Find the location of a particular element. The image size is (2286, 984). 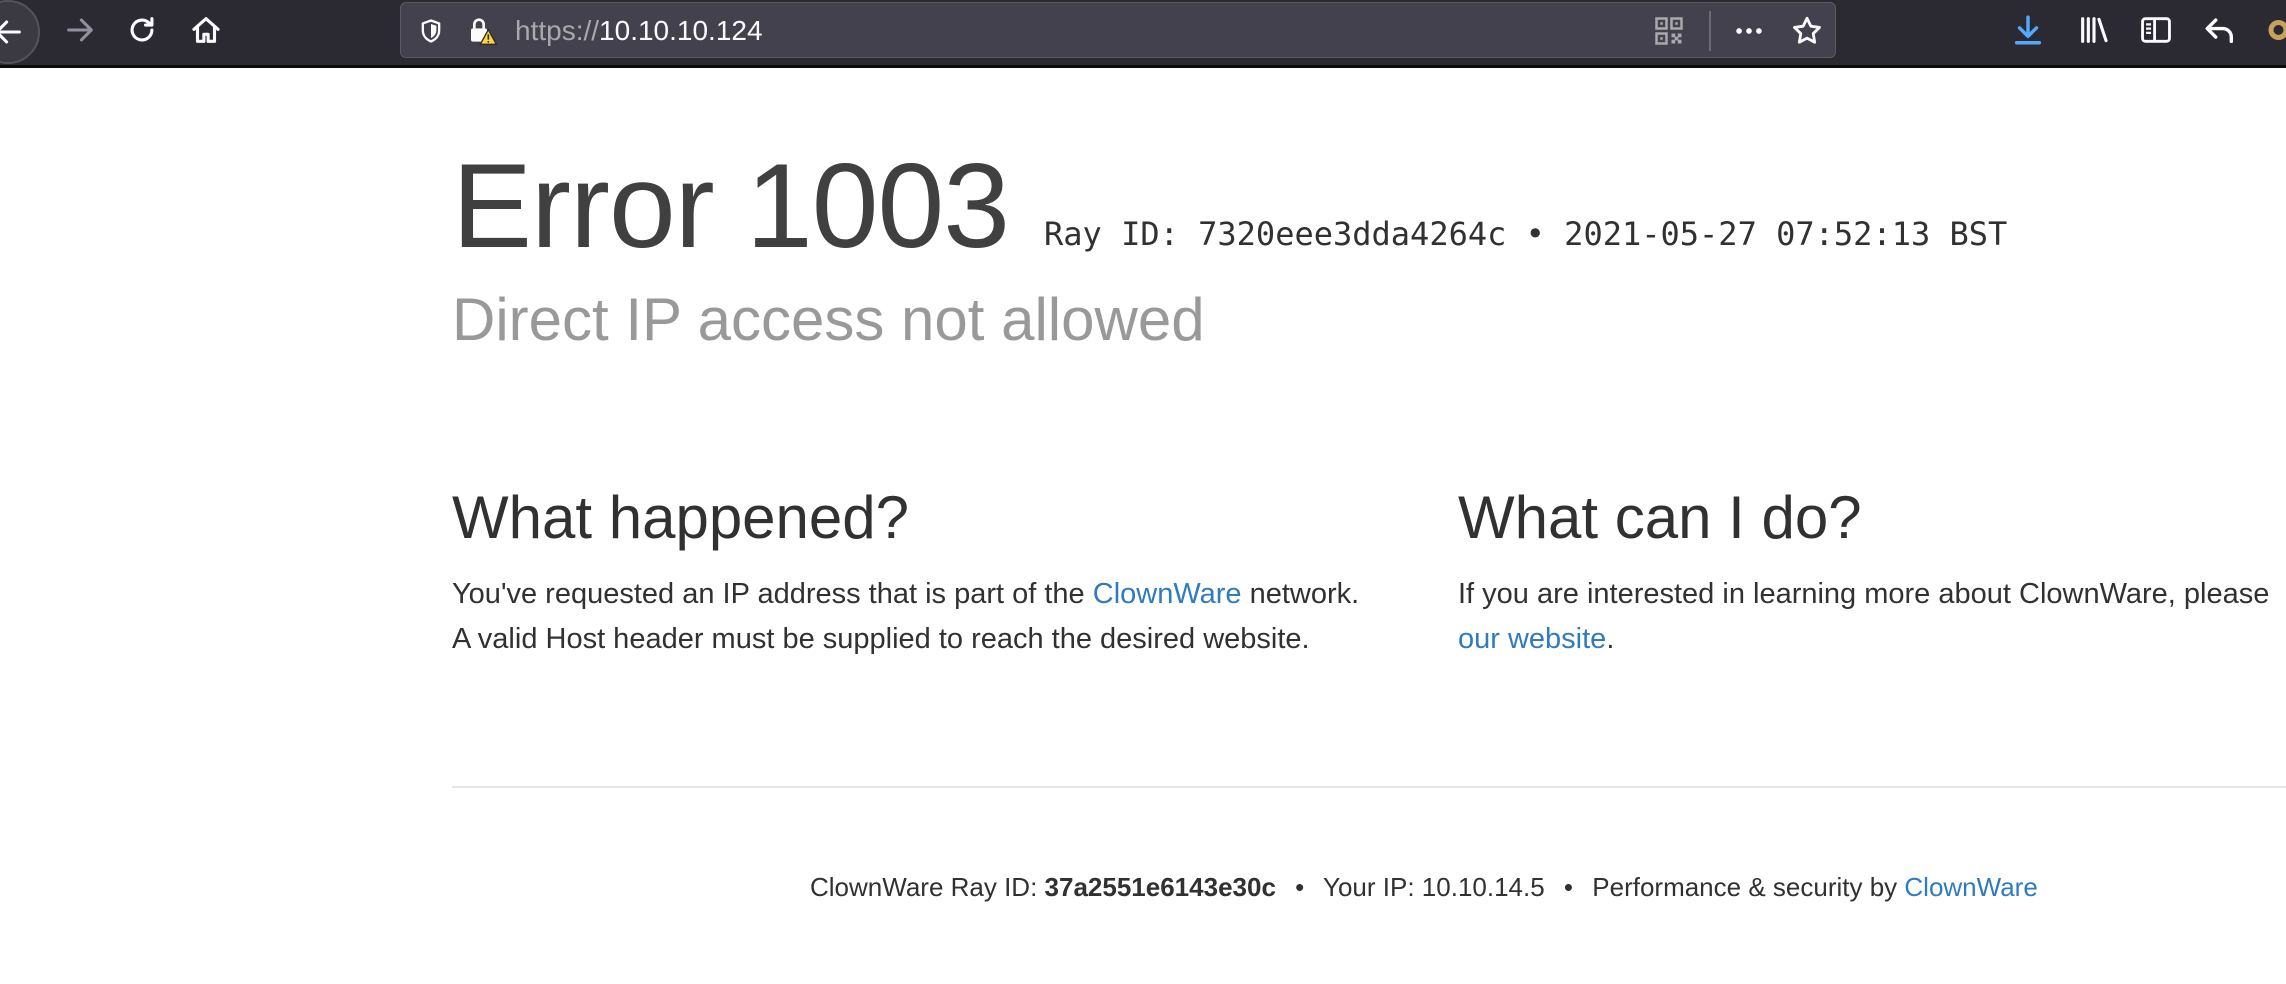

extension-icon is located at coordinates (2271, 30).